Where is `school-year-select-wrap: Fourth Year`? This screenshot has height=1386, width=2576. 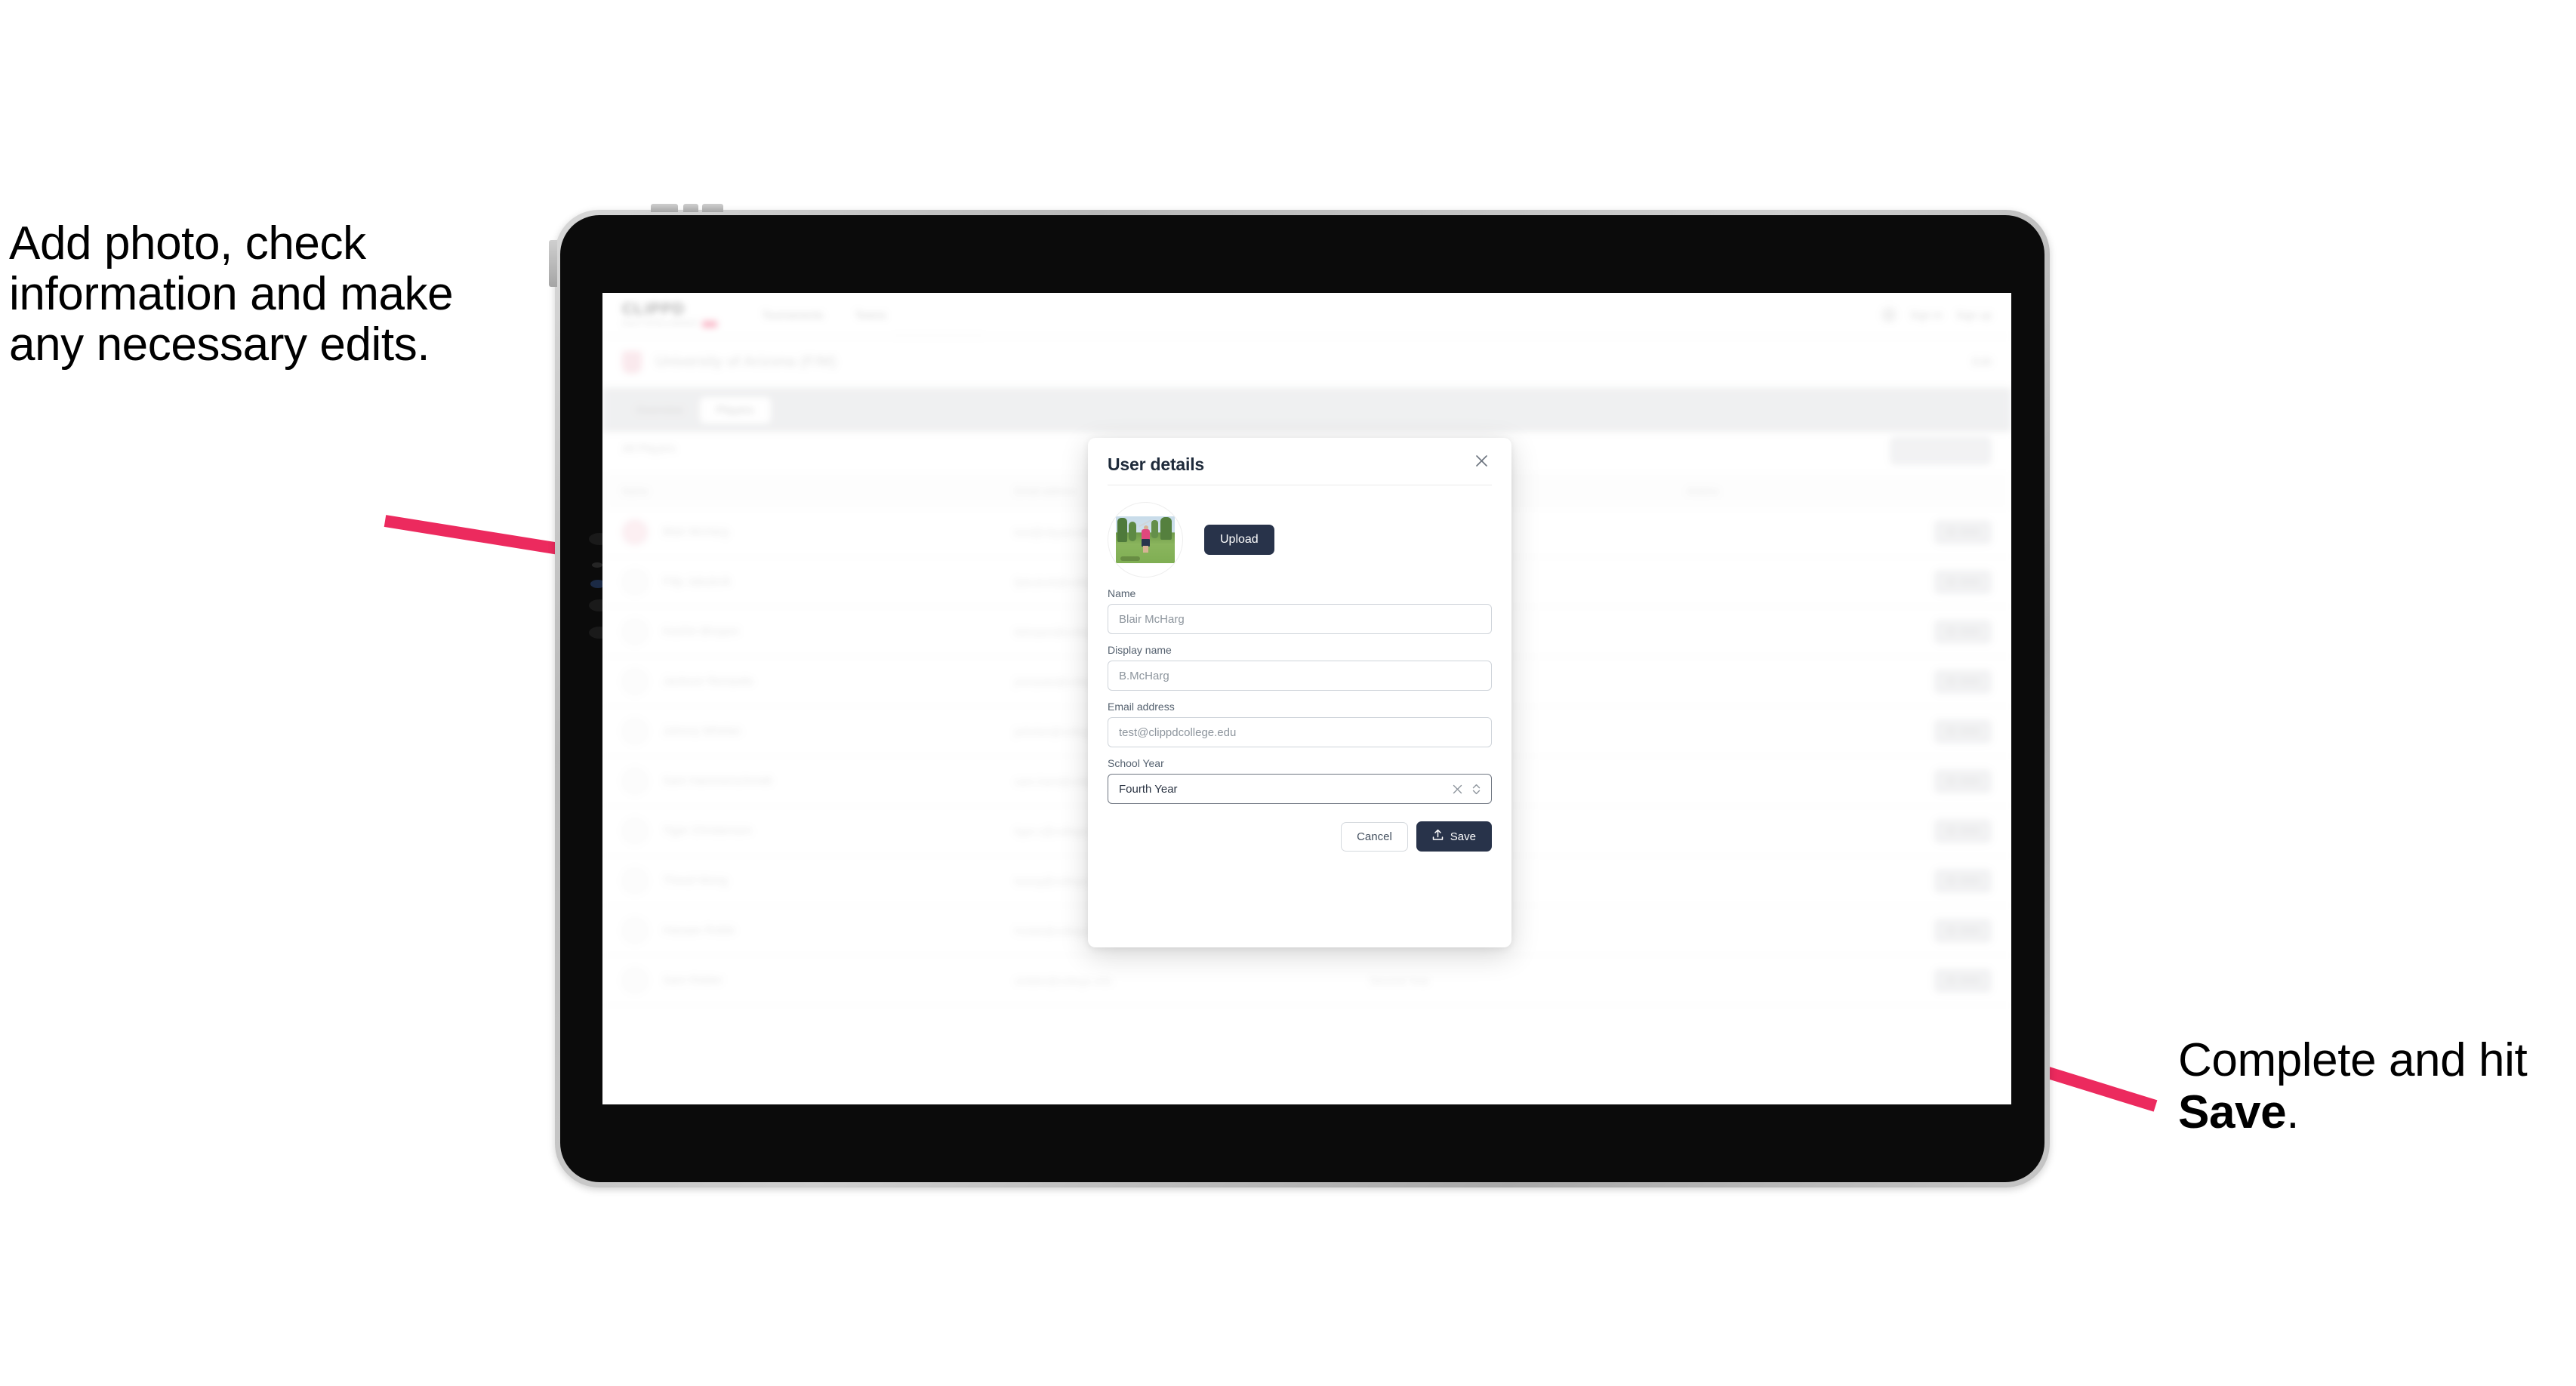 school-year-select-wrap: Fourth Year is located at coordinates (1300, 789).